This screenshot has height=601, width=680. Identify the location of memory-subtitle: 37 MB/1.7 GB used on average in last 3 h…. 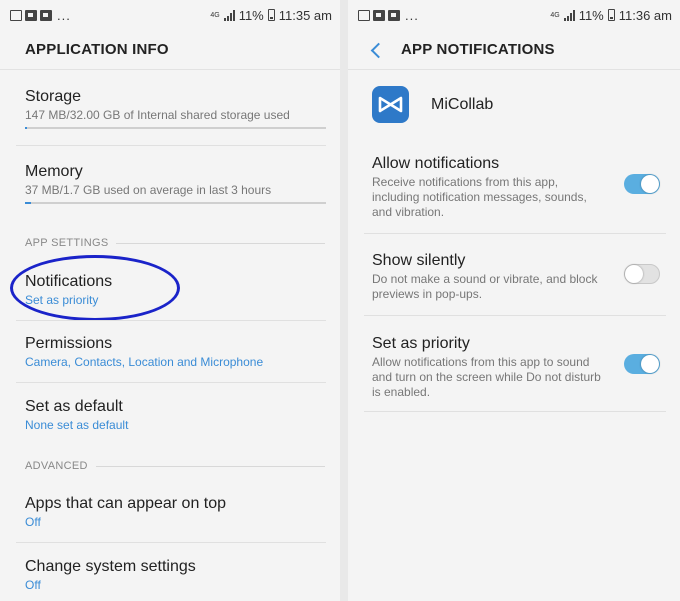
(148, 190).